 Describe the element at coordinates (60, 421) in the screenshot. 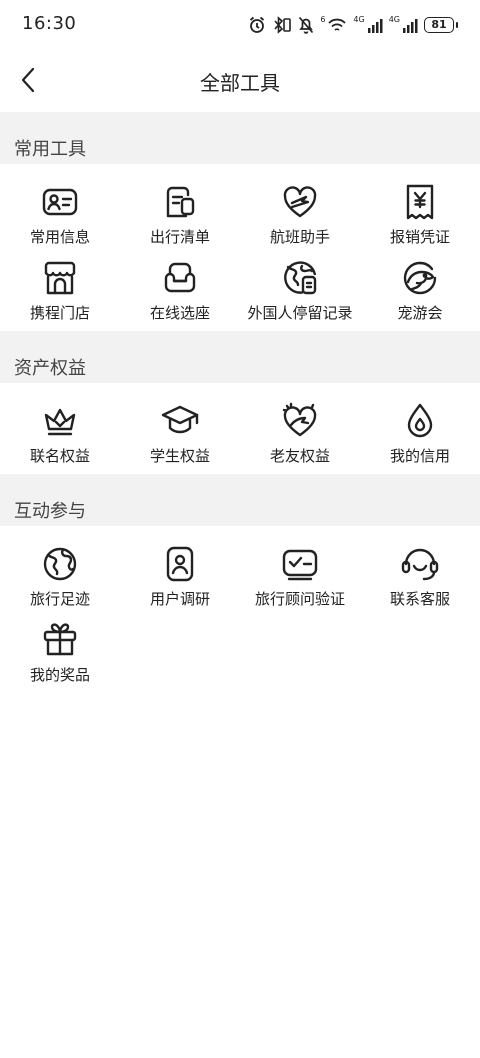

I see `crown-icon` at that location.